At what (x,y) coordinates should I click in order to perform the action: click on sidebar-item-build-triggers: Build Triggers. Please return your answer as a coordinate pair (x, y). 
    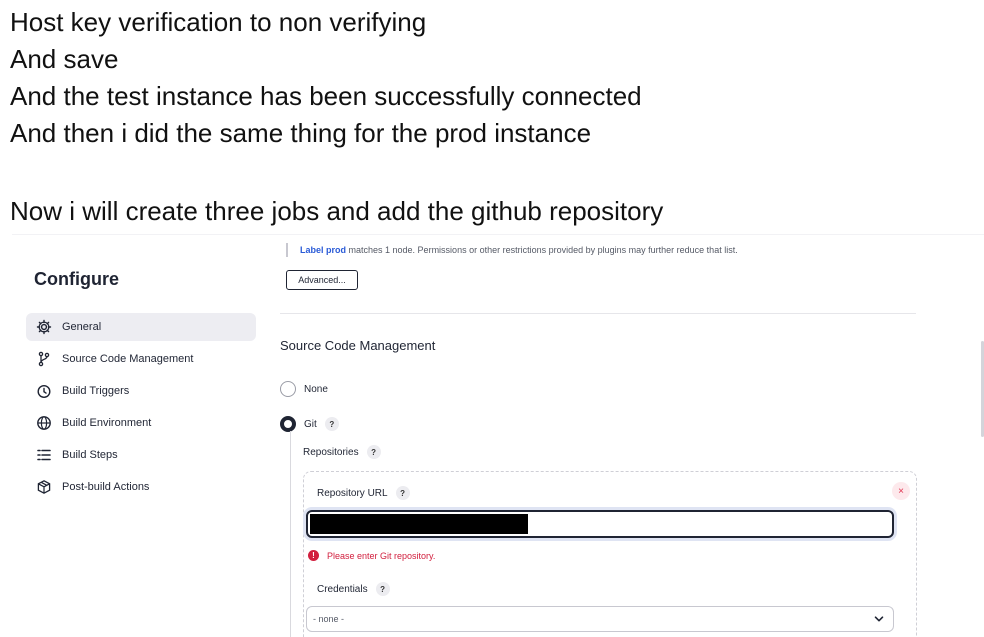
    Looking at the image, I should click on (141, 391).